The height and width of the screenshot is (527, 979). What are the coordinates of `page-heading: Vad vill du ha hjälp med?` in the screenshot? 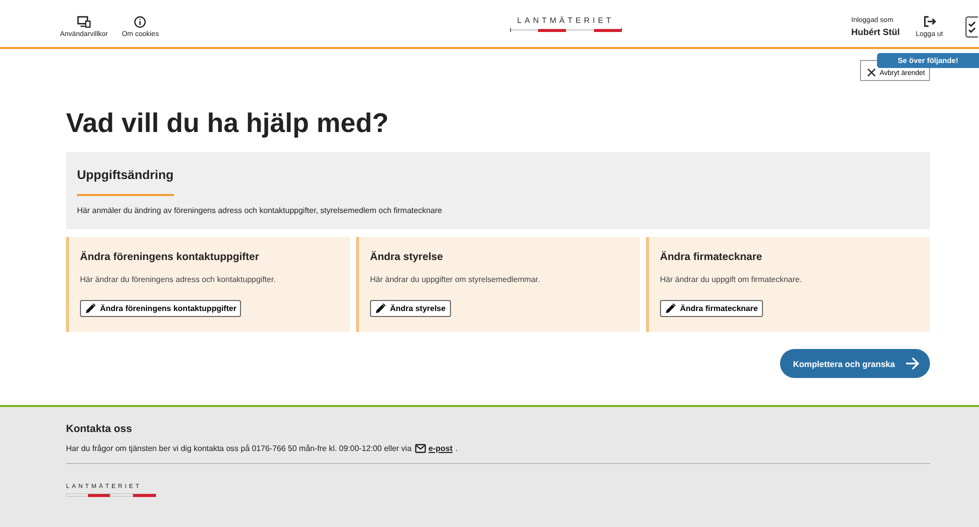 It's located at (228, 123).